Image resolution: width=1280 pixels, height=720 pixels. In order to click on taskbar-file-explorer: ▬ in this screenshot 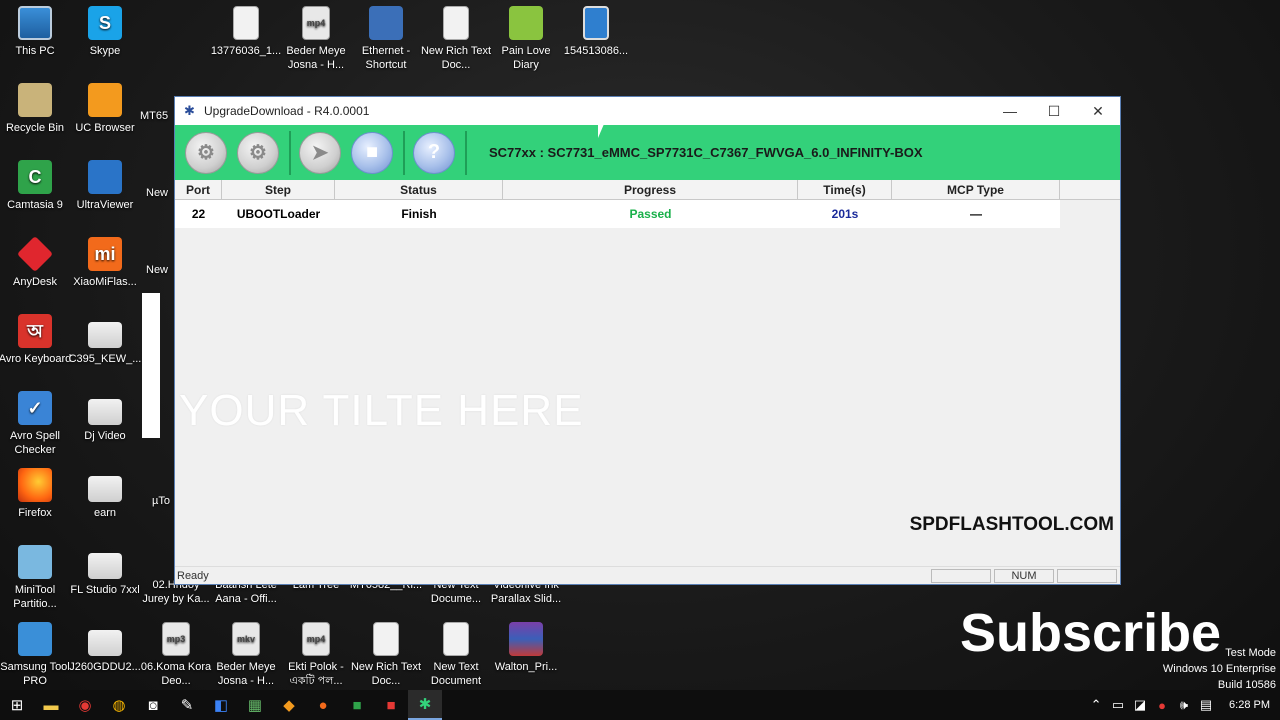, I will do `click(51, 705)`.